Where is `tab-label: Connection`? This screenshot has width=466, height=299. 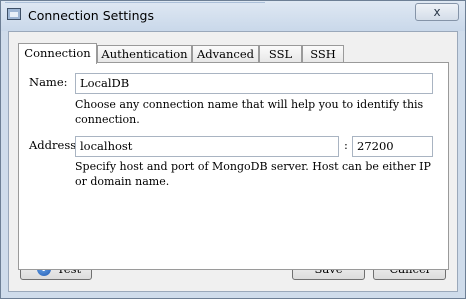 tab-label: Connection is located at coordinates (57, 53).